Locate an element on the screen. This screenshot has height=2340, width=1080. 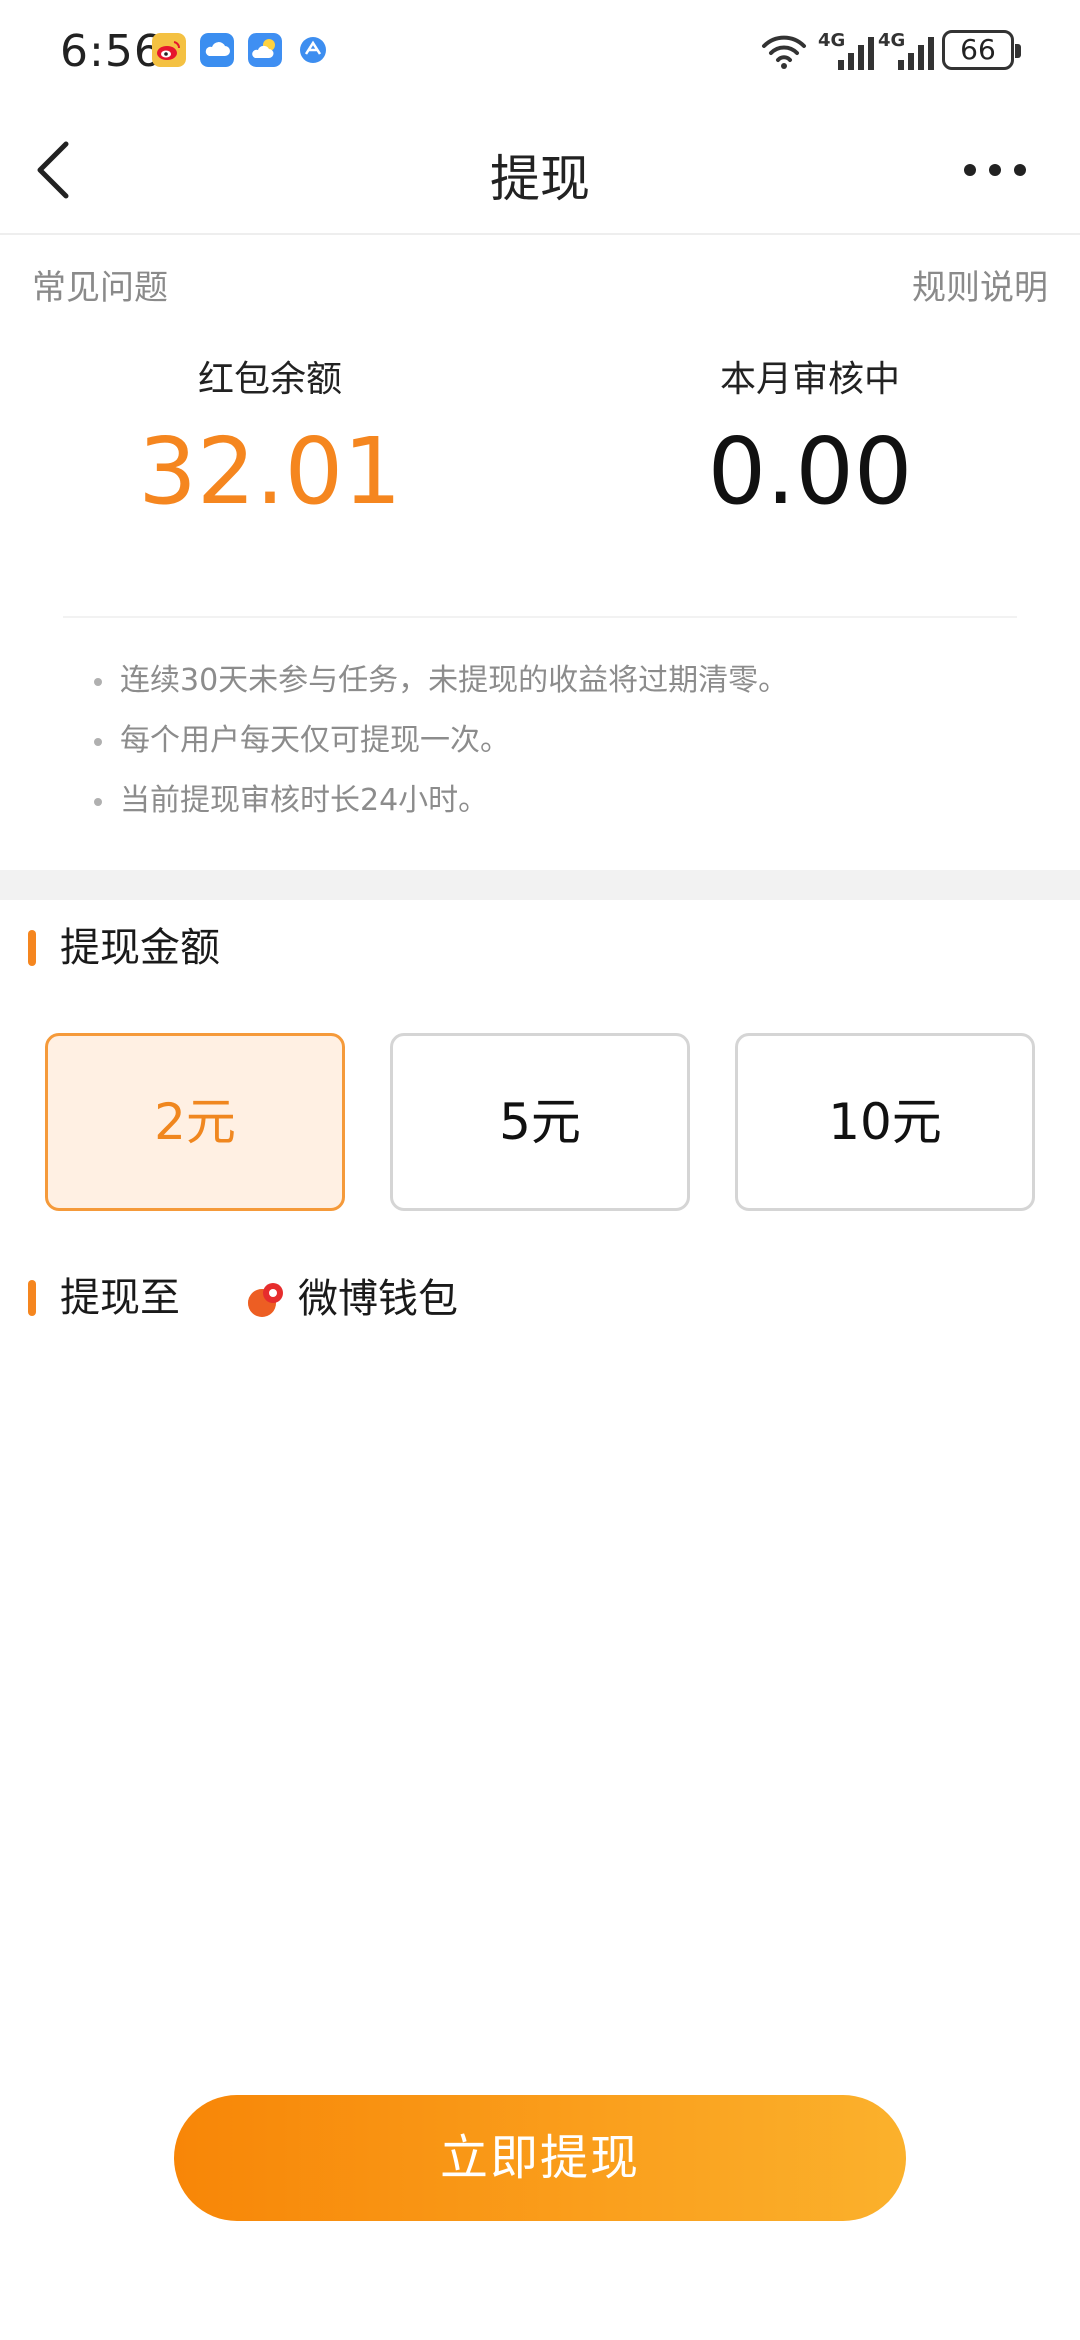
balance-value: 32.01 is located at coordinates (270, 471).